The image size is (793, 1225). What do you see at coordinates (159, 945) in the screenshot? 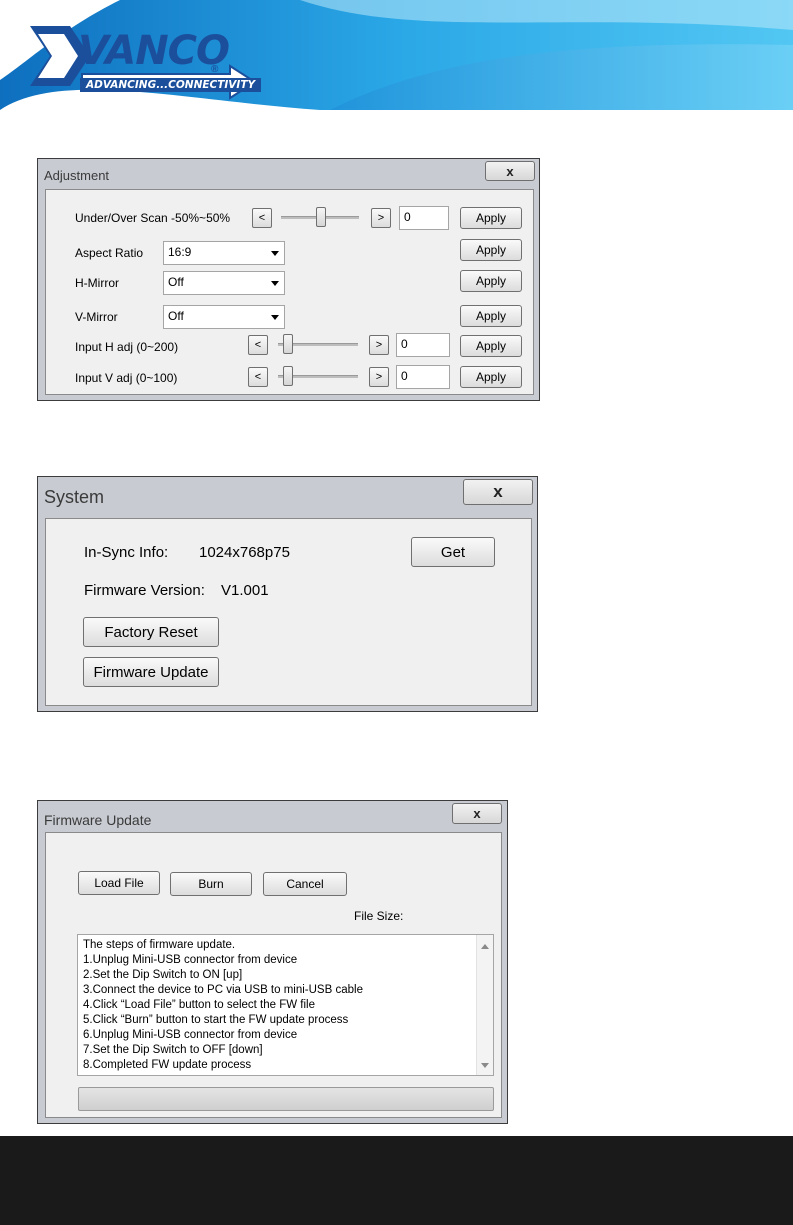
I see `list-item: The steps of firmware update.` at bounding box center [159, 945].